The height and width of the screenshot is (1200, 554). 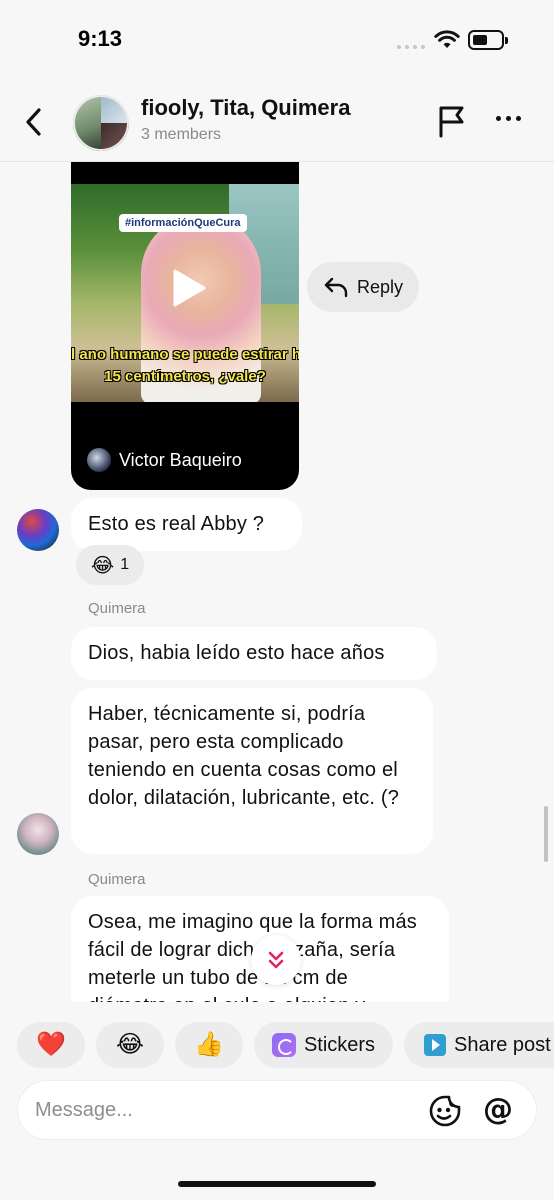 I want to click on video-subtitle-line: 15 centímetros, ¿vale?, so click(x=185, y=376).